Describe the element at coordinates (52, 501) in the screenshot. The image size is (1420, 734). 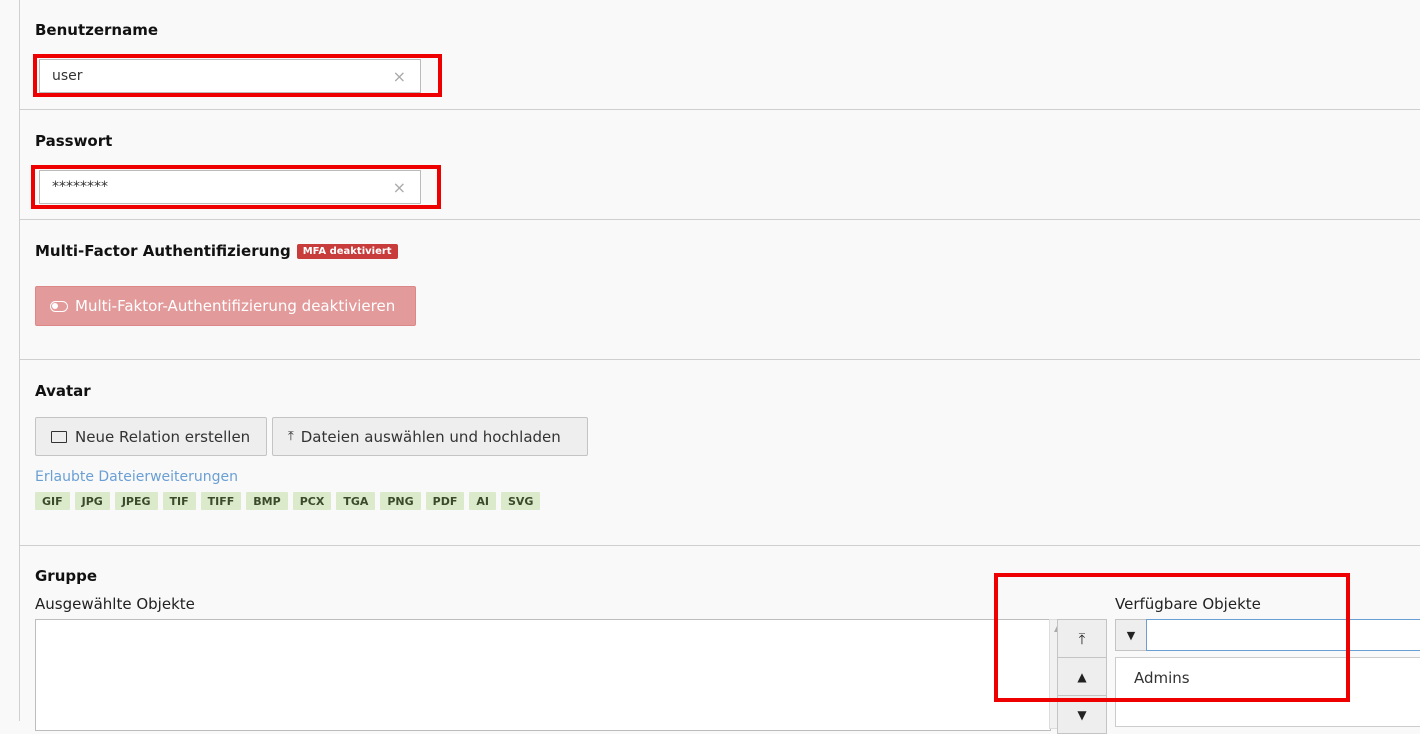
I see `extension-tag: GIF` at that location.